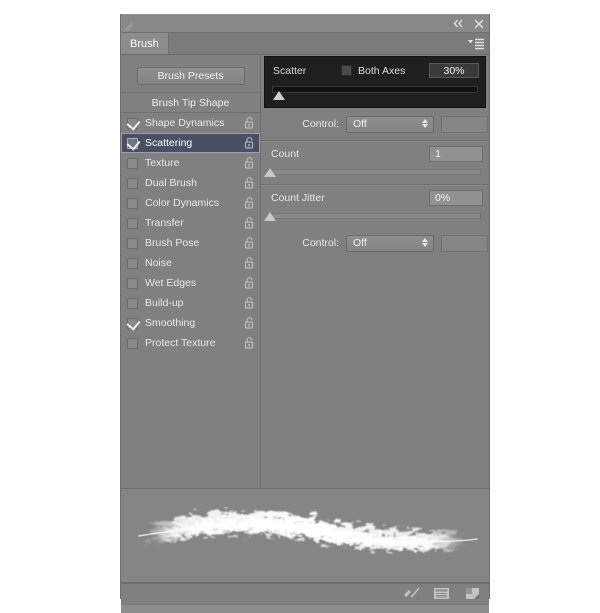 This screenshot has width=600, height=613. I want to click on count-jitter-control-extra-field, so click(464, 243).